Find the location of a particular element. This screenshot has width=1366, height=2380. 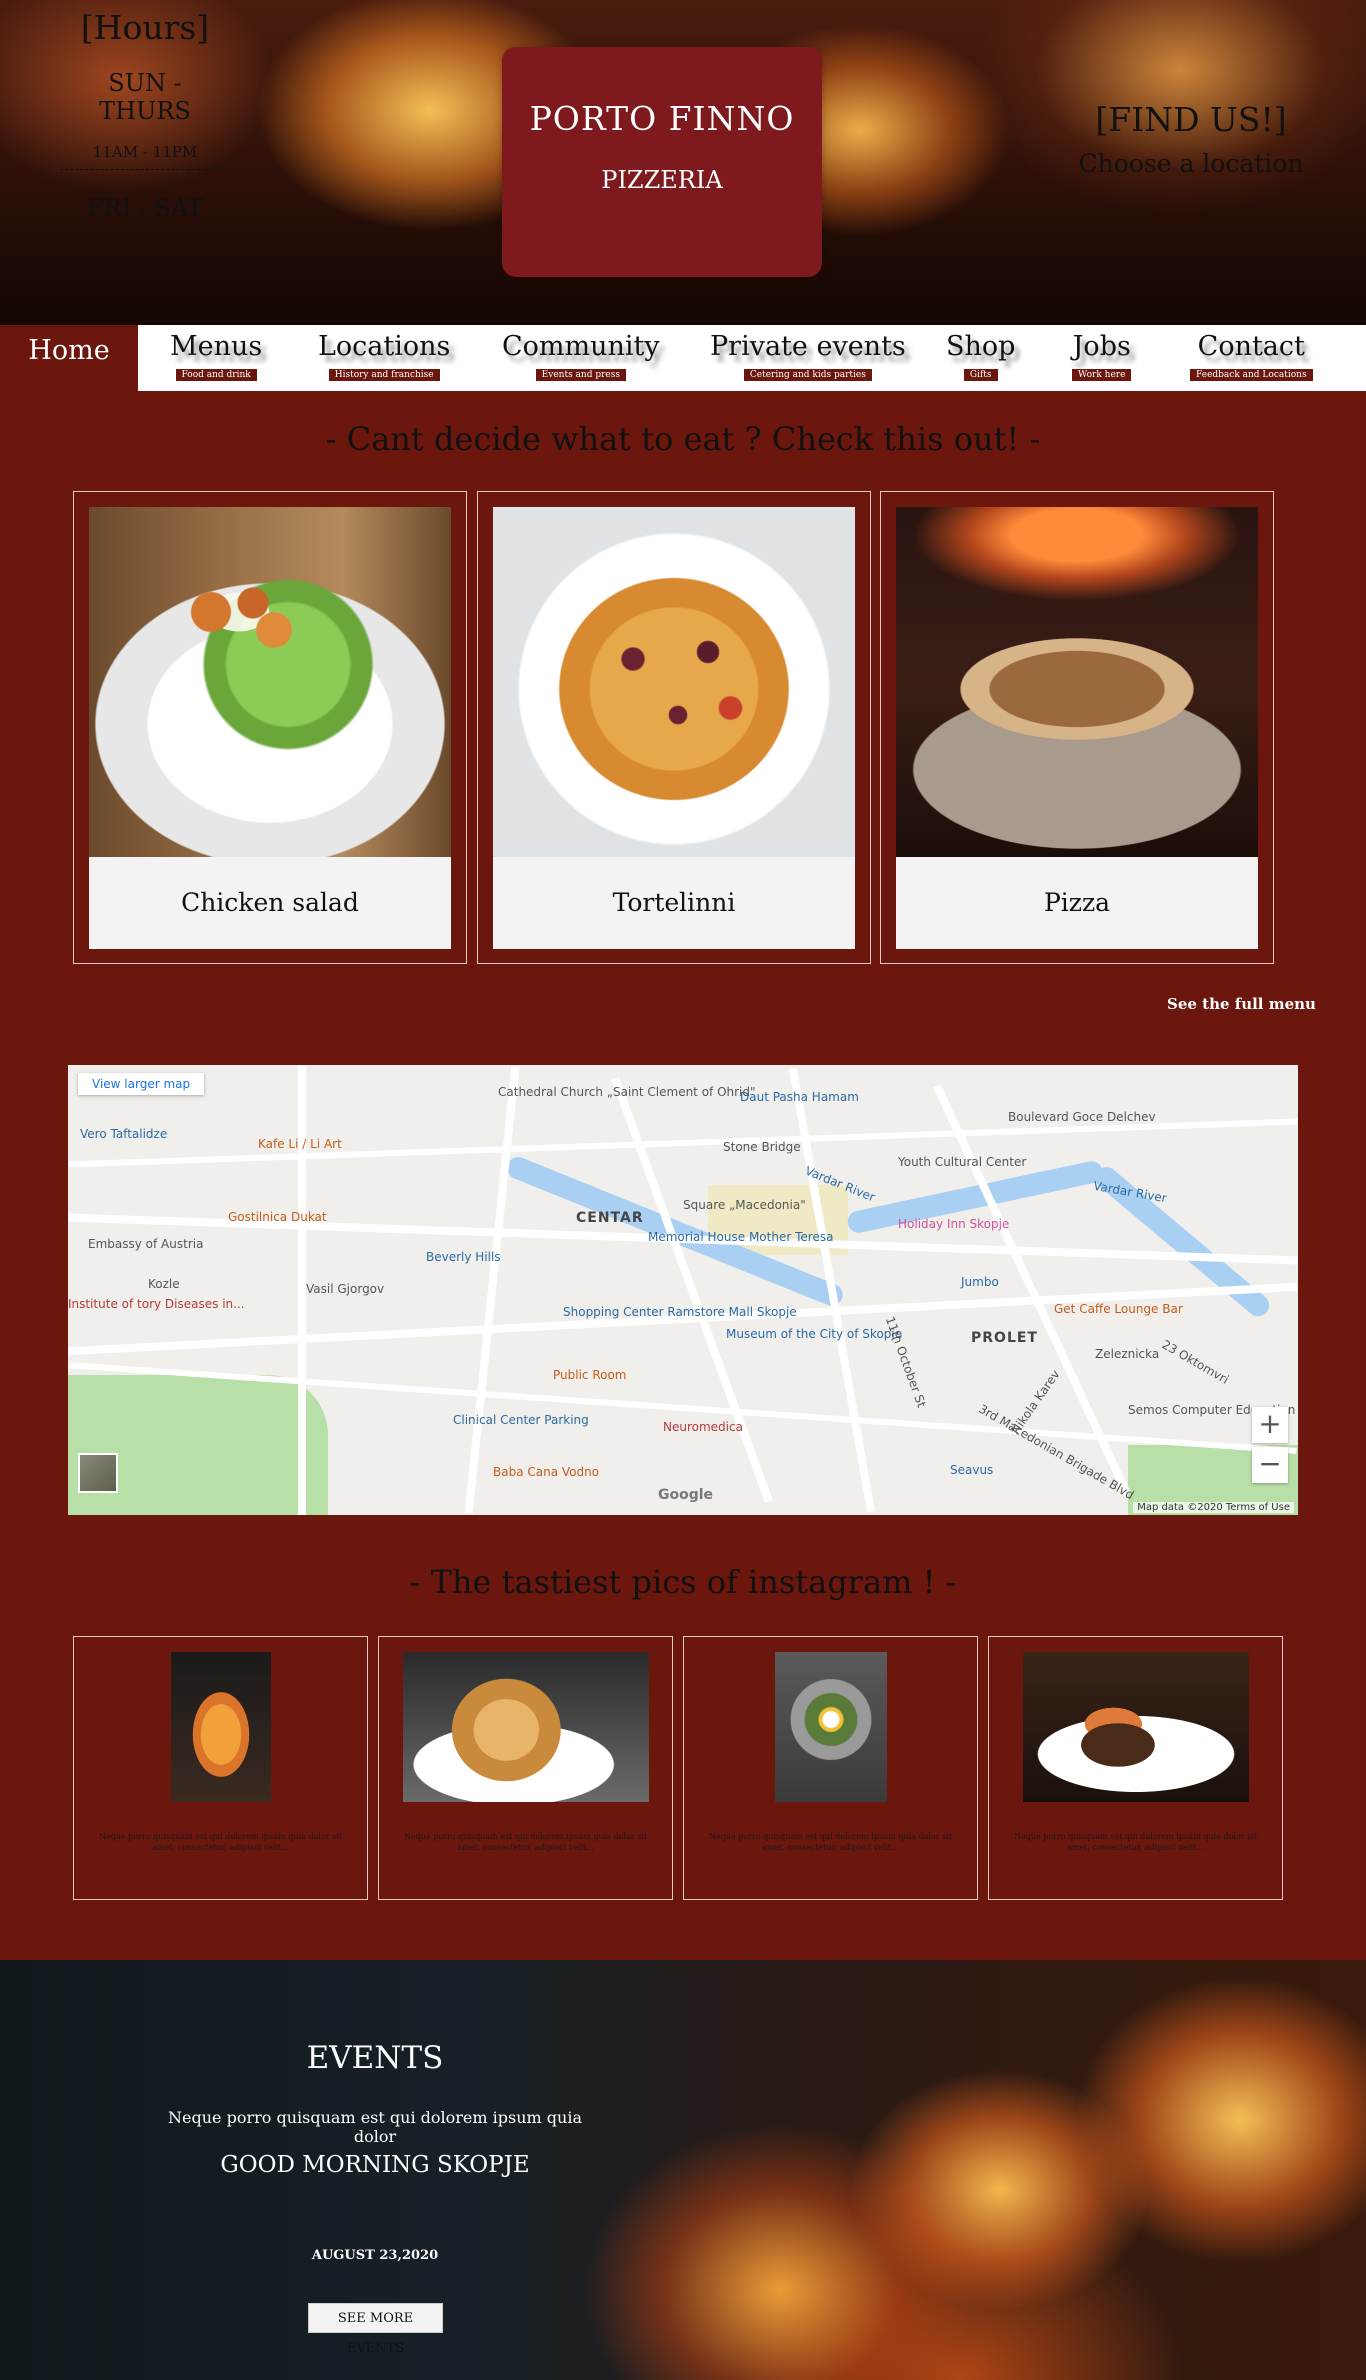

nav-community-sub: Events and press is located at coordinates (580, 375).